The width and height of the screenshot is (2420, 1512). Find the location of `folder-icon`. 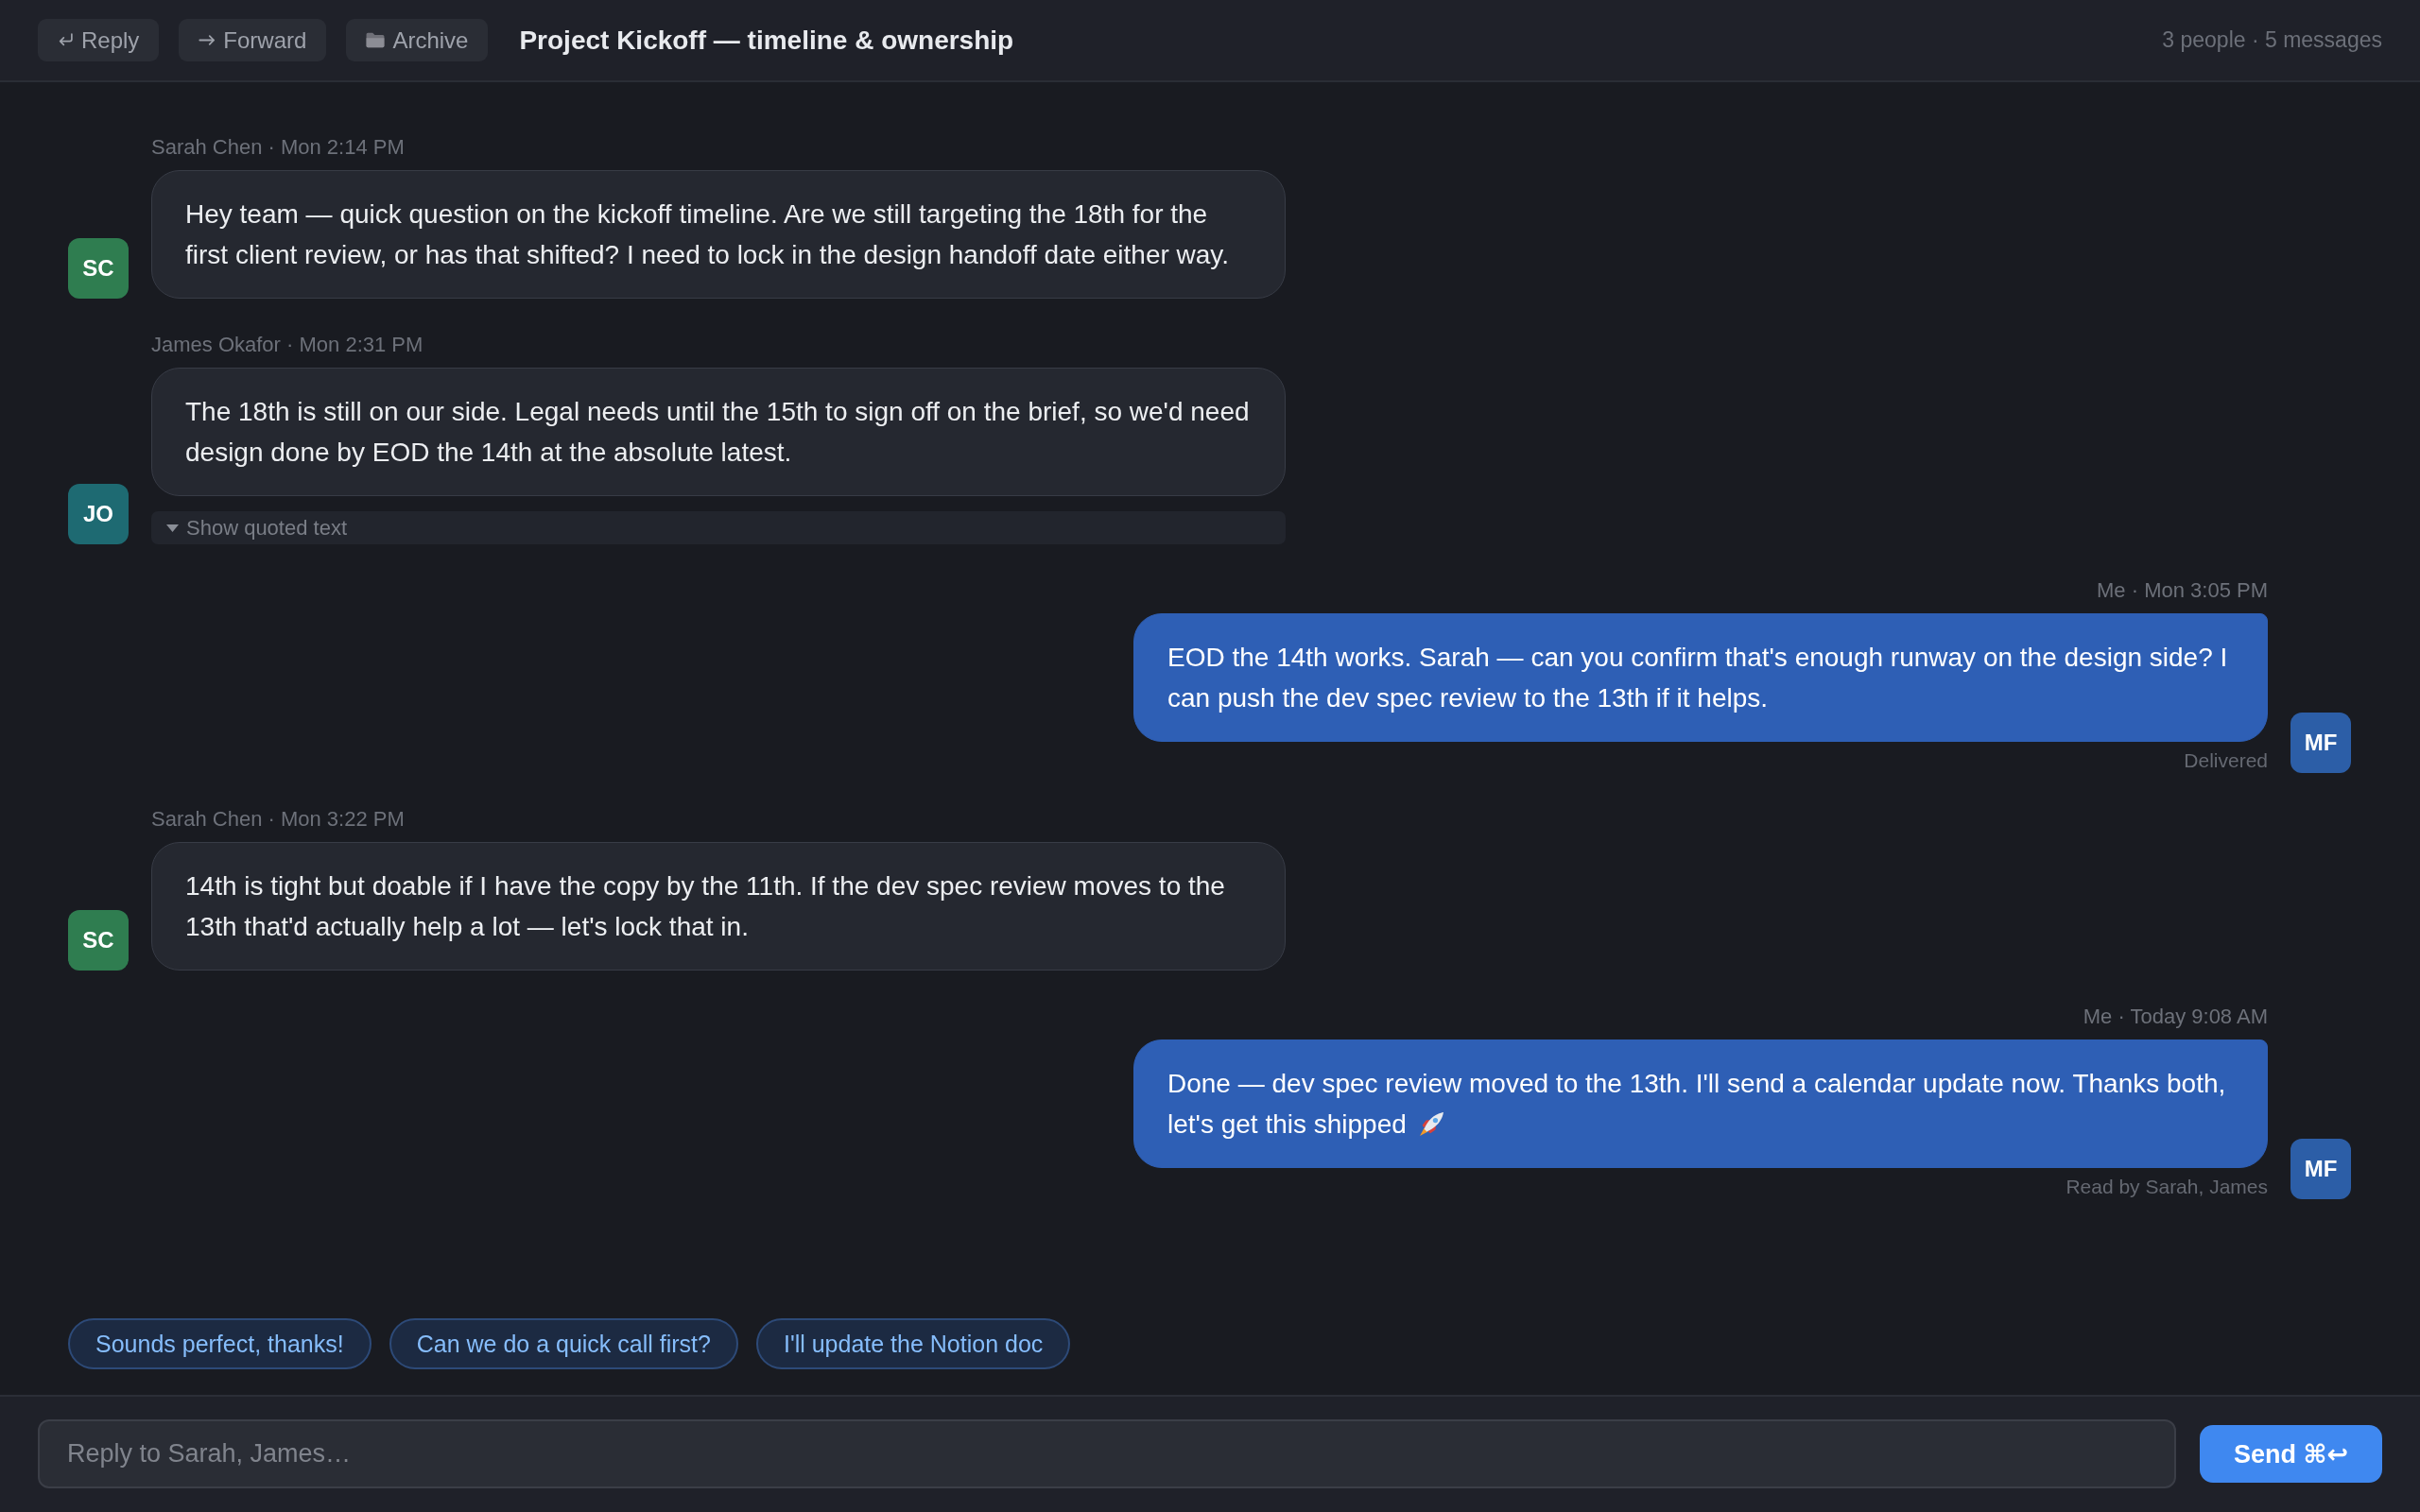

folder-icon is located at coordinates (376, 40).